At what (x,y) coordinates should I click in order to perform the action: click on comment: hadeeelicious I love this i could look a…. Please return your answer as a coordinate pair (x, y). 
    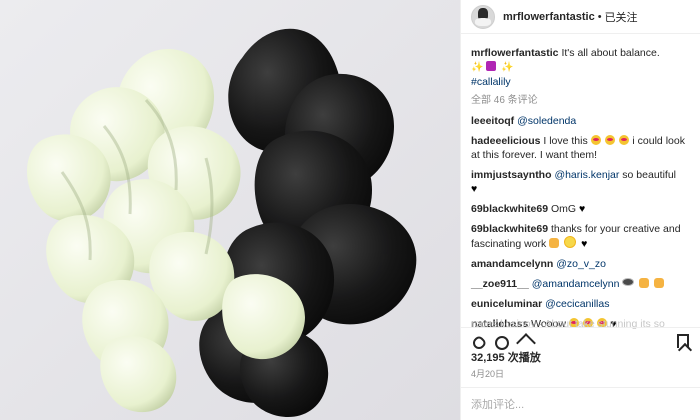
    Looking at the image, I should click on (582, 148).